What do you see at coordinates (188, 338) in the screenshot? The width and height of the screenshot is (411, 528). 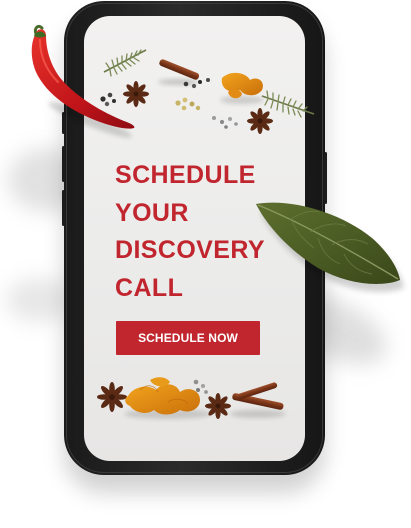 I see `schedule-now-button: SCHEDULE NOW` at bounding box center [188, 338].